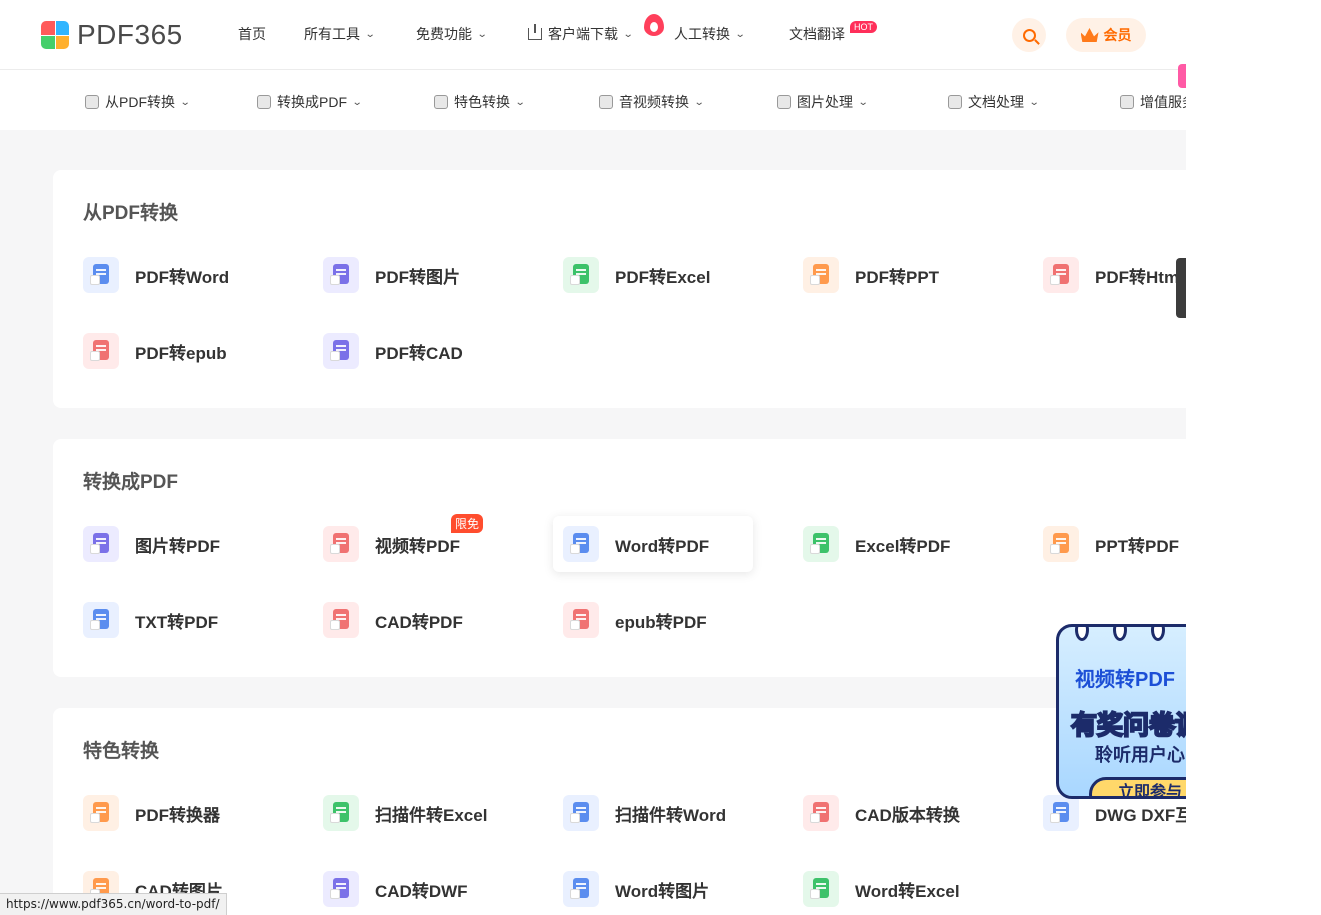 The image size is (1321, 915). Describe the element at coordinates (606, 102) in the screenshot. I see `video-icon` at that location.